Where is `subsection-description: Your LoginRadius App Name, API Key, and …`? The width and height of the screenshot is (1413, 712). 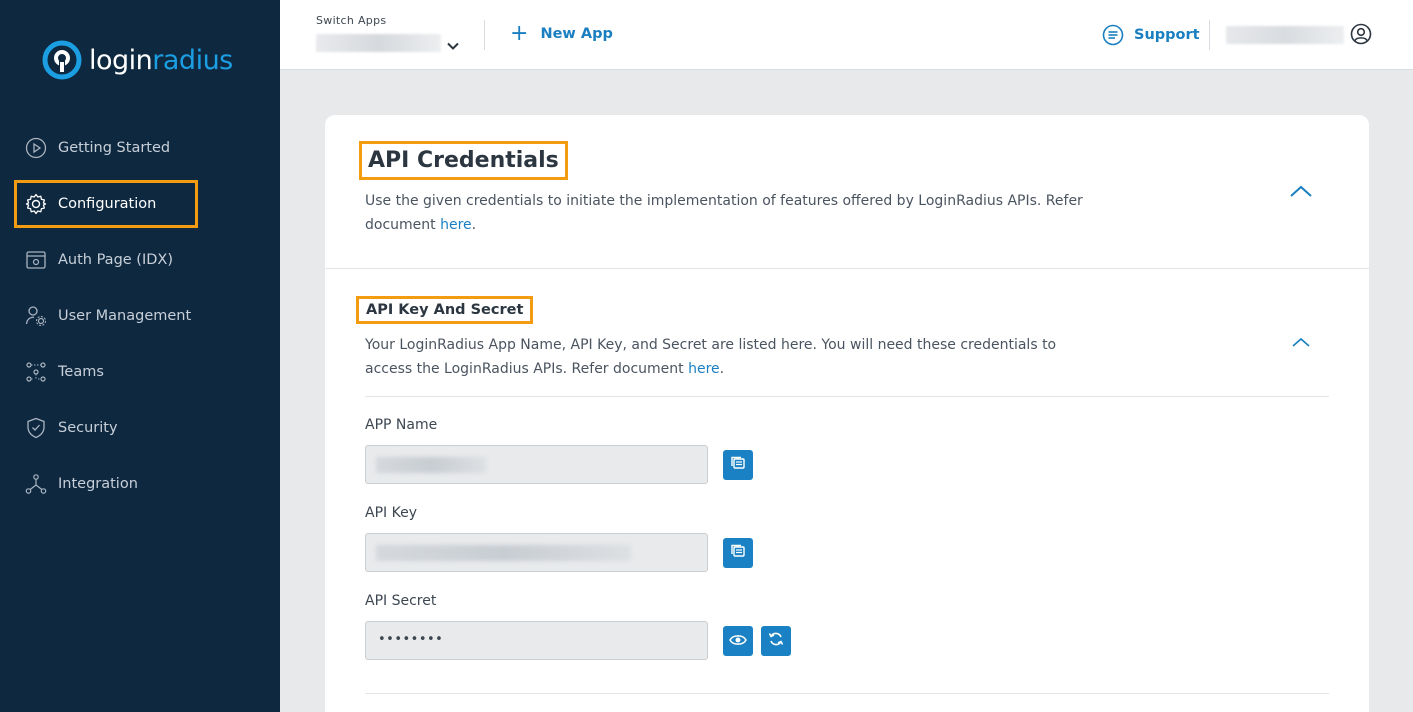 subsection-description: Your LoginRadius App Name, API Key, and … is located at coordinates (725, 357).